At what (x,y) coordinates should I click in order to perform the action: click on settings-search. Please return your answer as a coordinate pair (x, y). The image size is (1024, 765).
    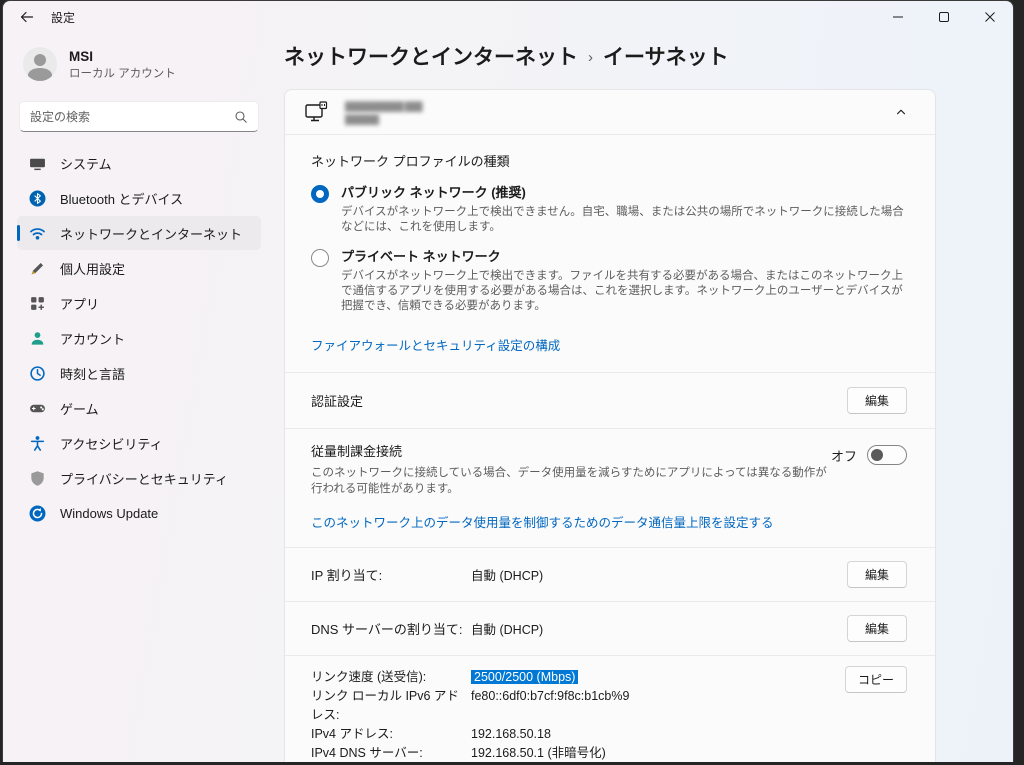
    Looking at the image, I should click on (139, 116).